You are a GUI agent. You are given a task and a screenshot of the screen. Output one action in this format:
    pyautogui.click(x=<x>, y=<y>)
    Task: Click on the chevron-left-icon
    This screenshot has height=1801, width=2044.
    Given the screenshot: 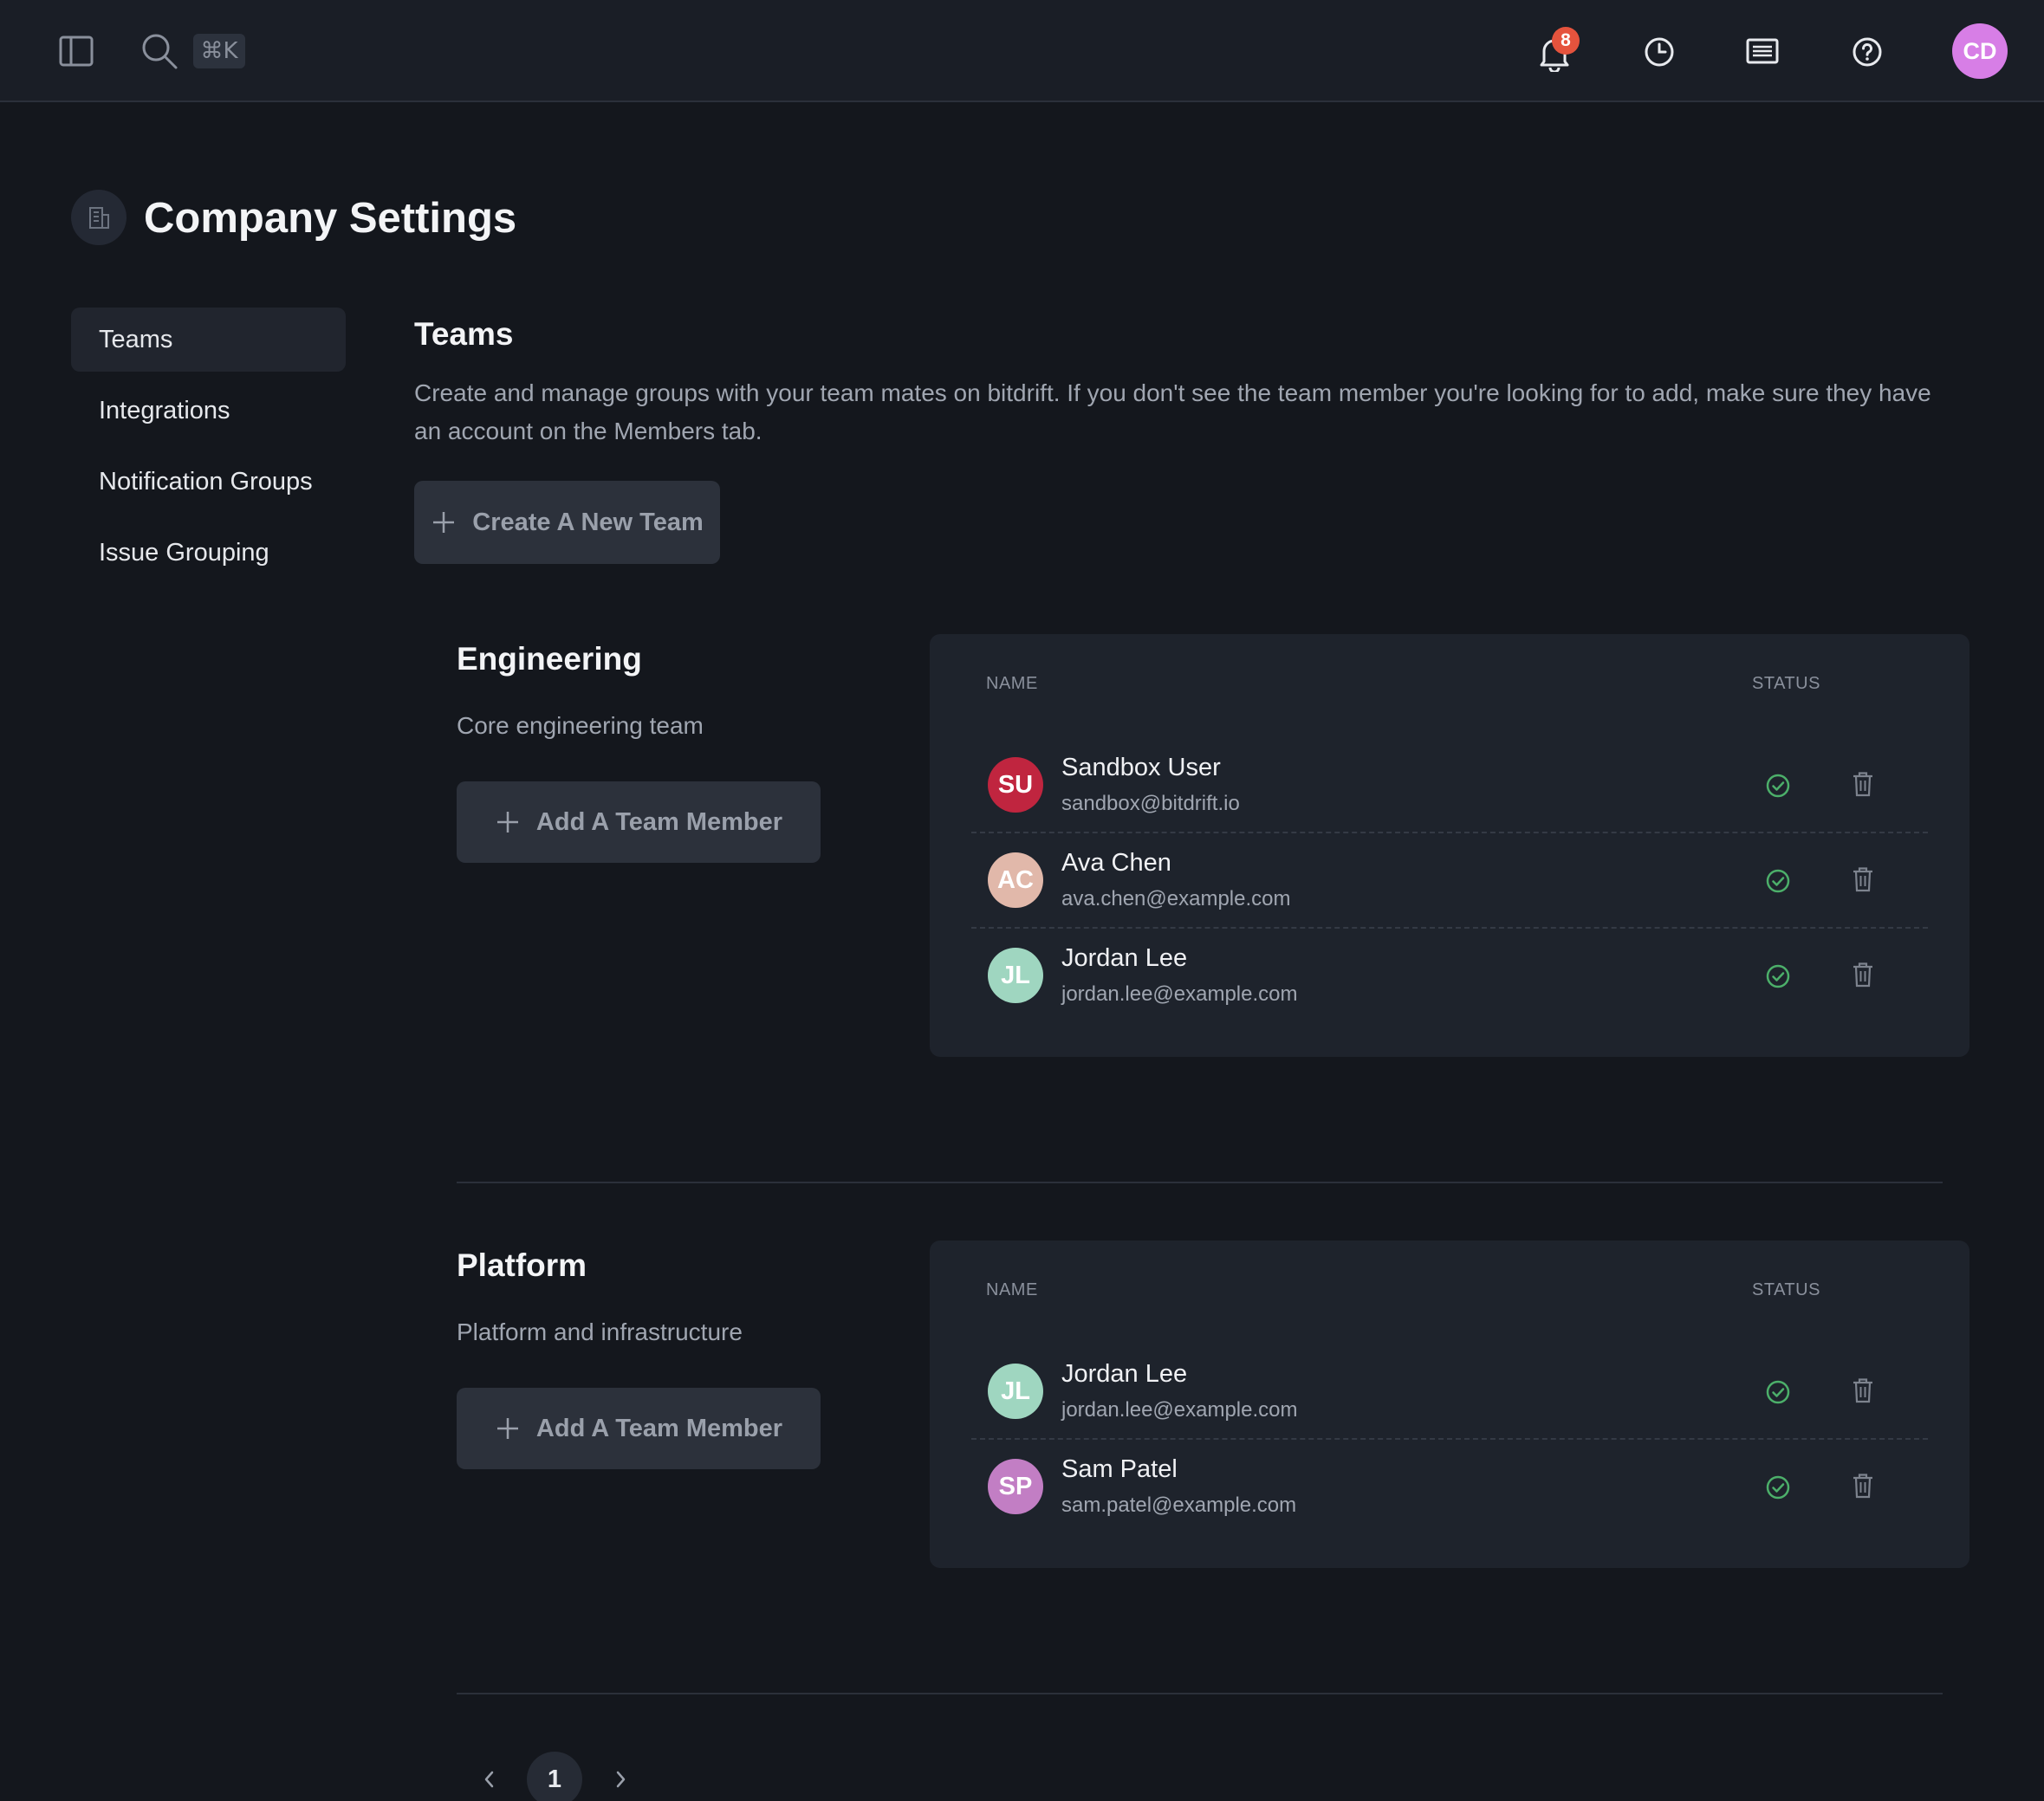 What is the action you would take?
    pyautogui.click(x=489, y=1780)
    